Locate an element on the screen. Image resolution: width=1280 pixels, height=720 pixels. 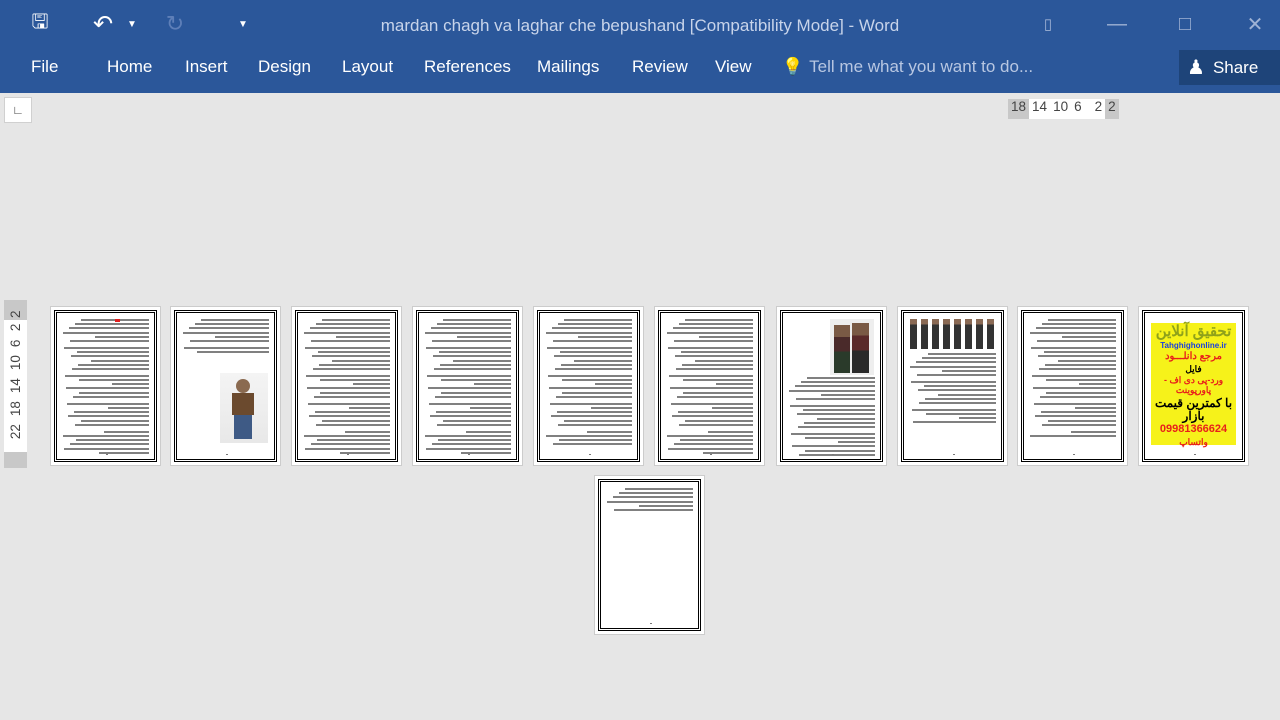
tab-selector: ∟ is located at coordinates (18, 110).